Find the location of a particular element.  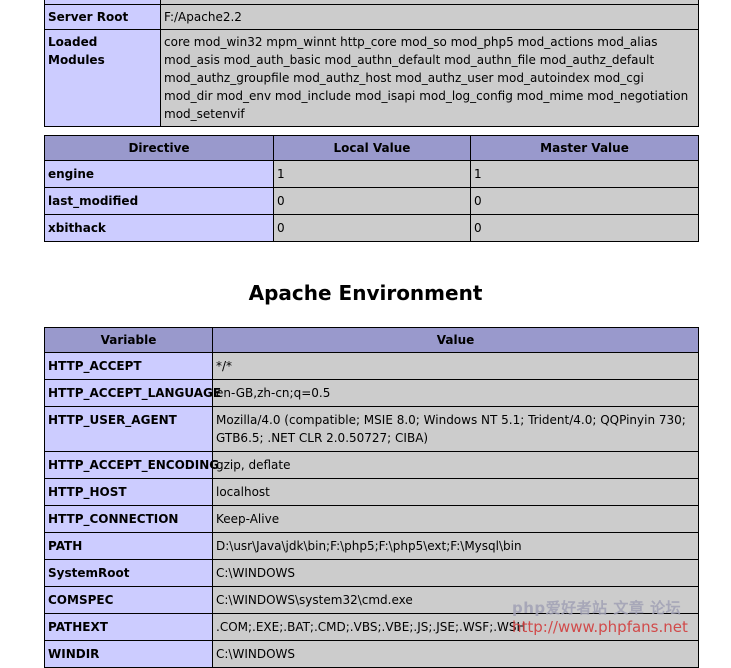

variable-cell: HTTP_ACCEPT_LANGUAGE is located at coordinates (132, 393).